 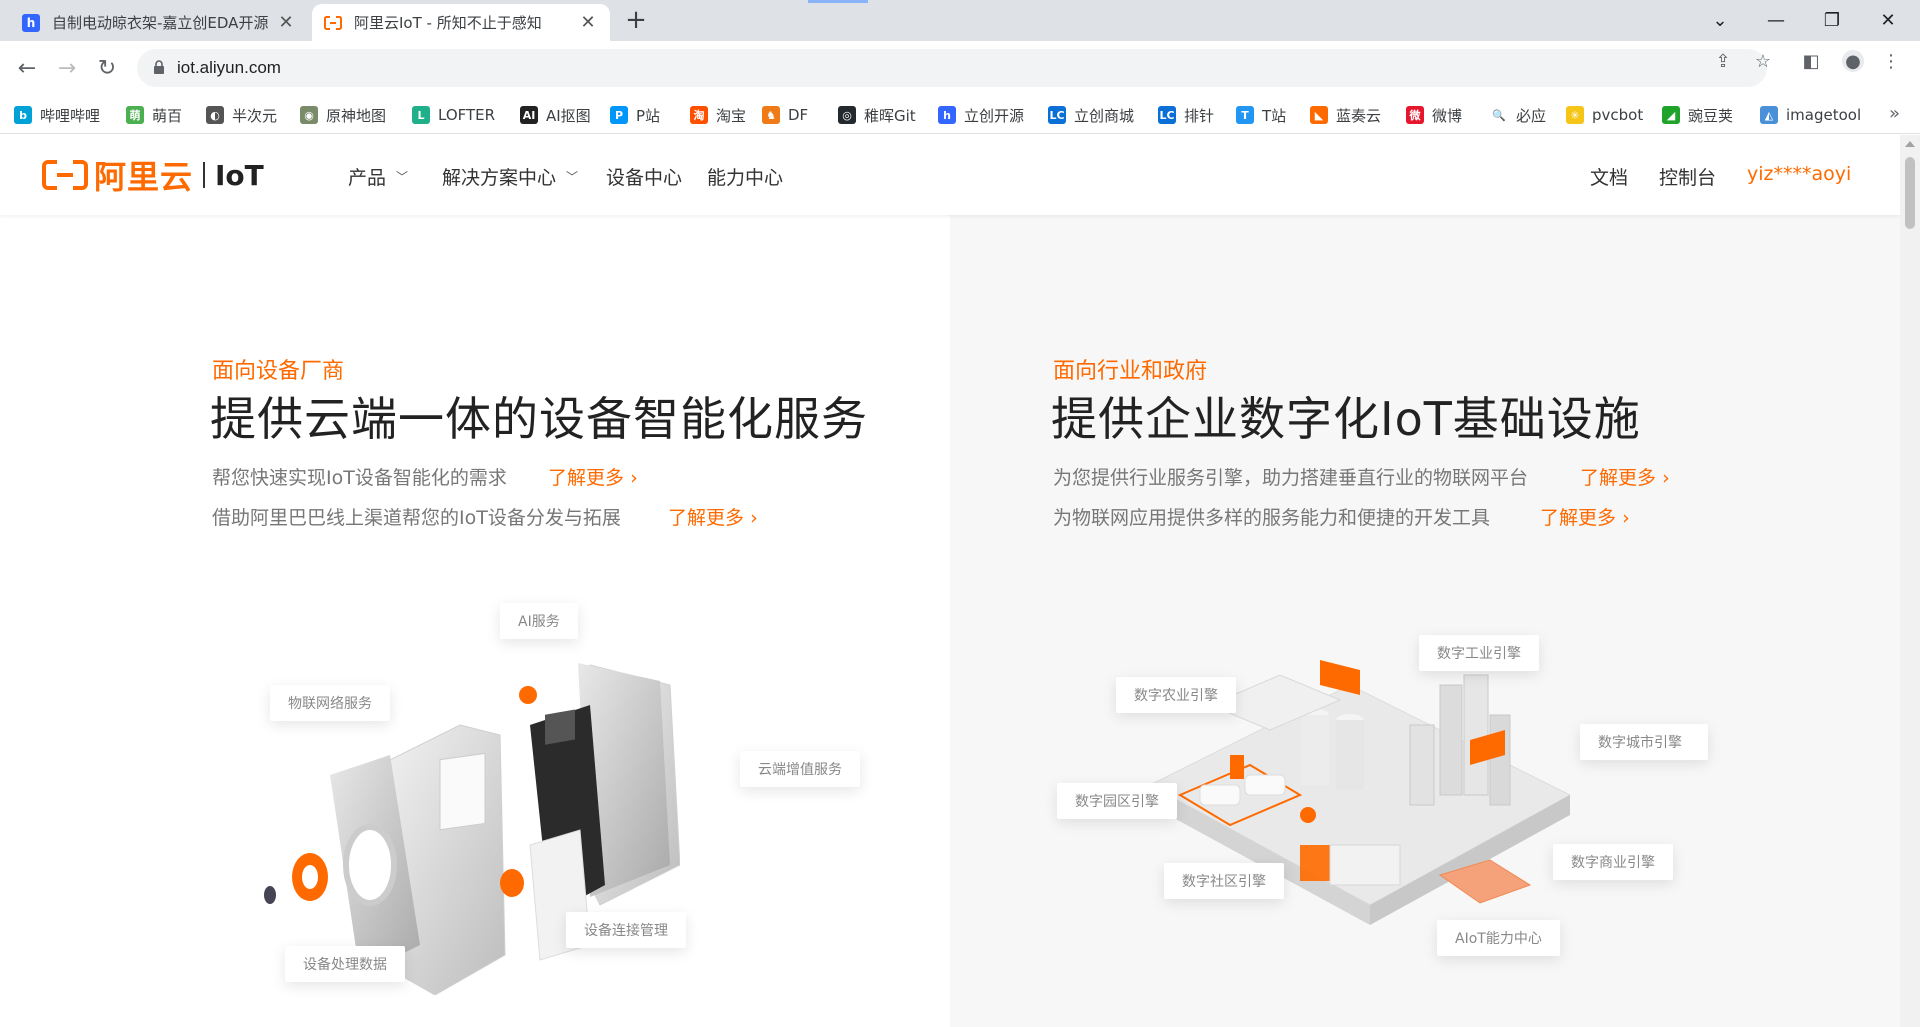 I want to click on nav-products: 产品 ﹀, so click(x=378, y=176).